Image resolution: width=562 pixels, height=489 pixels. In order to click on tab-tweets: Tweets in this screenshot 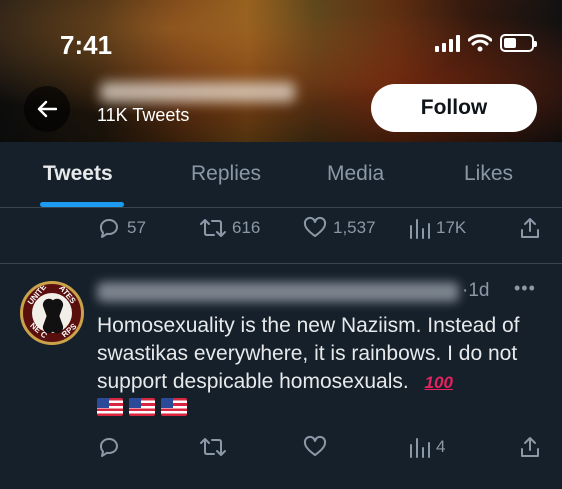, I will do `click(78, 174)`.